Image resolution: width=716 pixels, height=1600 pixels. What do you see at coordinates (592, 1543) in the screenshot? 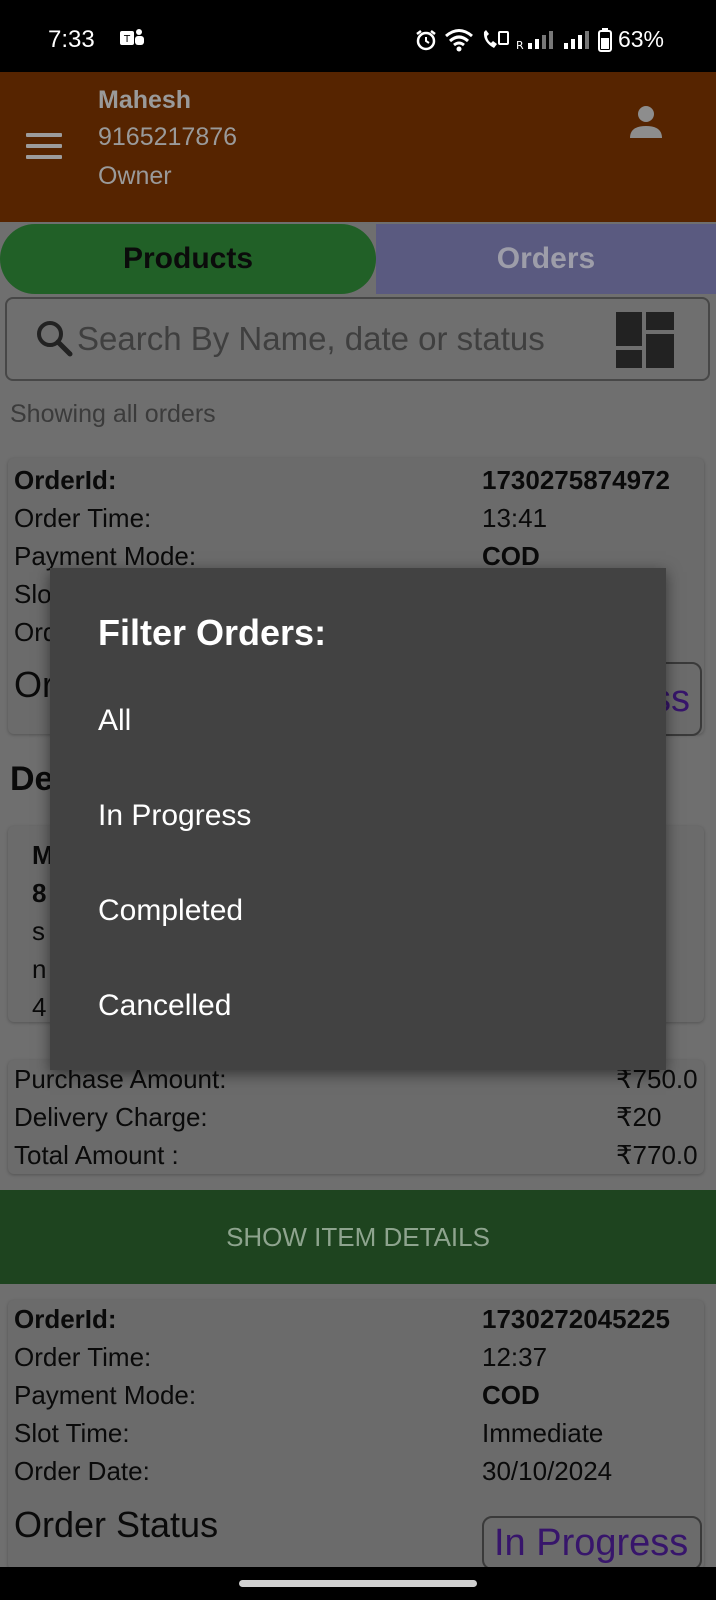
I see `order-status-button: In Progress` at bounding box center [592, 1543].